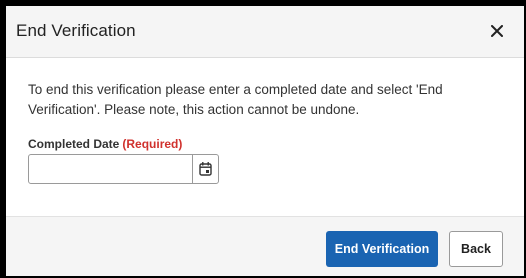 Image resolution: width=526 pixels, height=278 pixels. Describe the element at coordinates (110, 169) in the screenshot. I see `completed-date-input` at that location.